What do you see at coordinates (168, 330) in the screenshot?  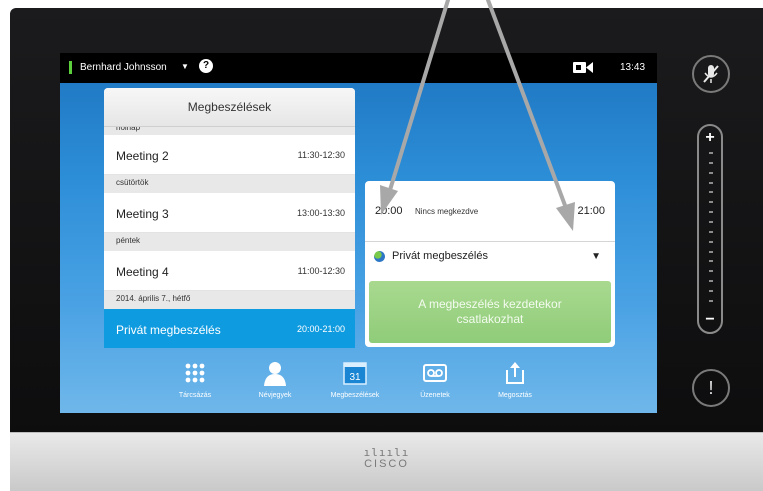 I see `meeting-name: Privát megbeszélés` at bounding box center [168, 330].